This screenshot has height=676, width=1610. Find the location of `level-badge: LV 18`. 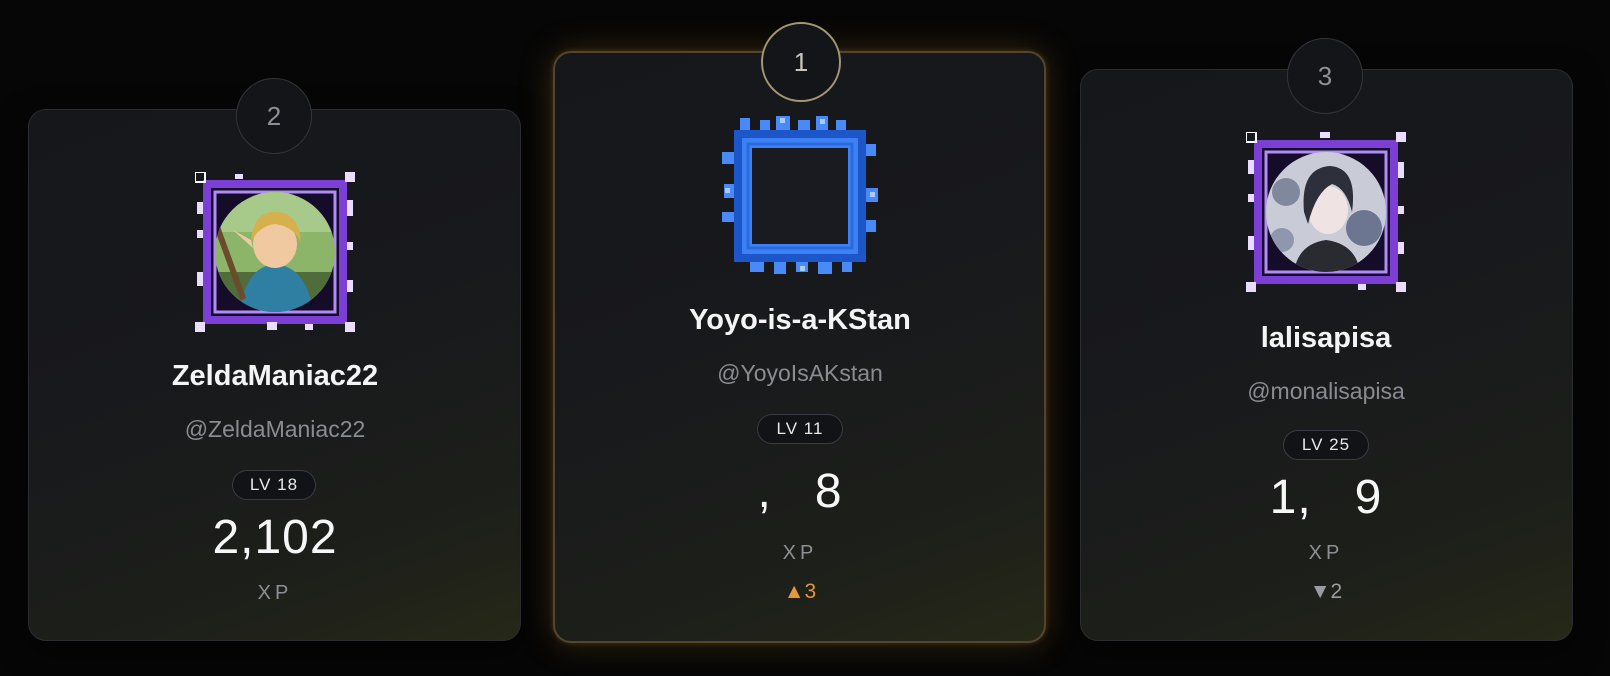

level-badge: LV 18 is located at coordinates (274, 485).